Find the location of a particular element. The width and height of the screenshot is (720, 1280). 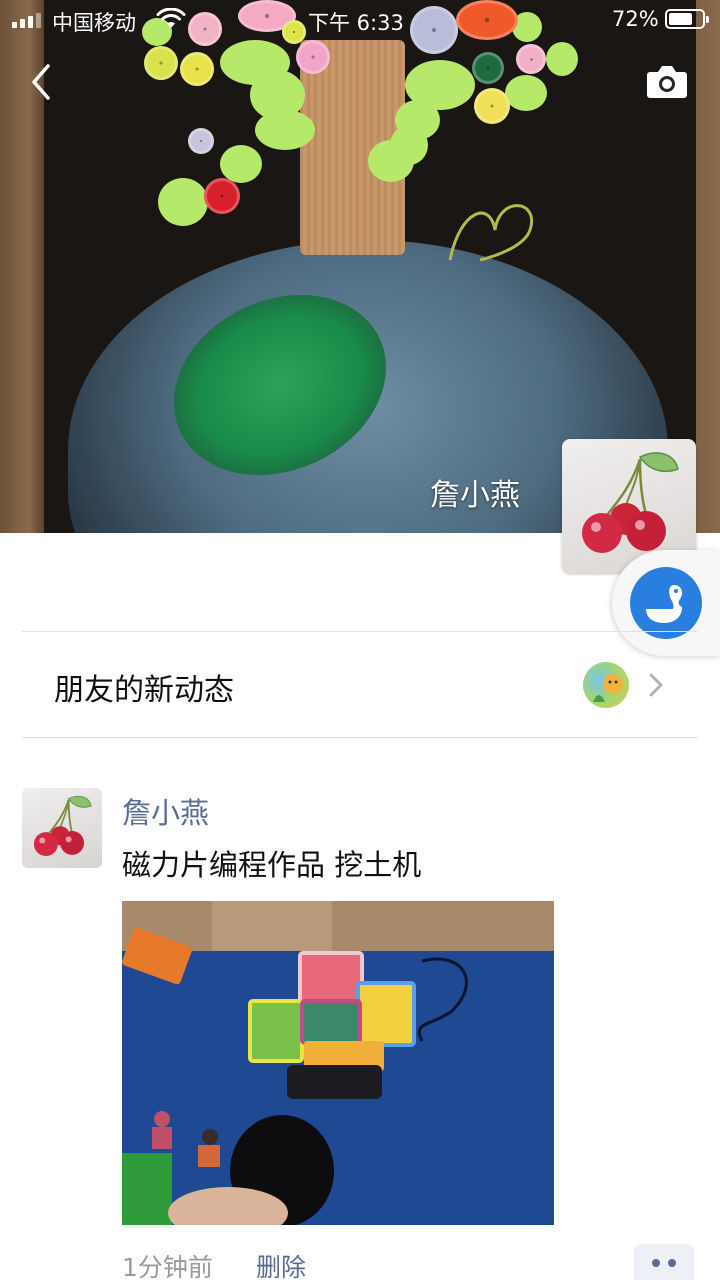

battery-percent: 72% is located at coordinates (635, 19).